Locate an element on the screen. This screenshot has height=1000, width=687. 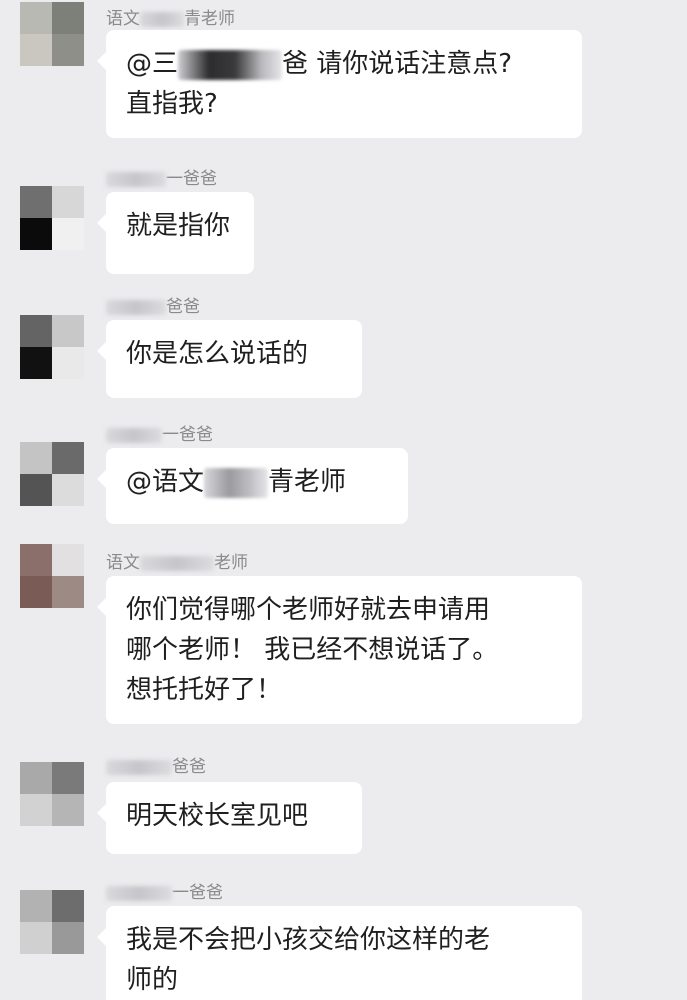
message-bubble: 我是不会把小孩交给你这样的老 师的 is located at coordinates (339, 953).